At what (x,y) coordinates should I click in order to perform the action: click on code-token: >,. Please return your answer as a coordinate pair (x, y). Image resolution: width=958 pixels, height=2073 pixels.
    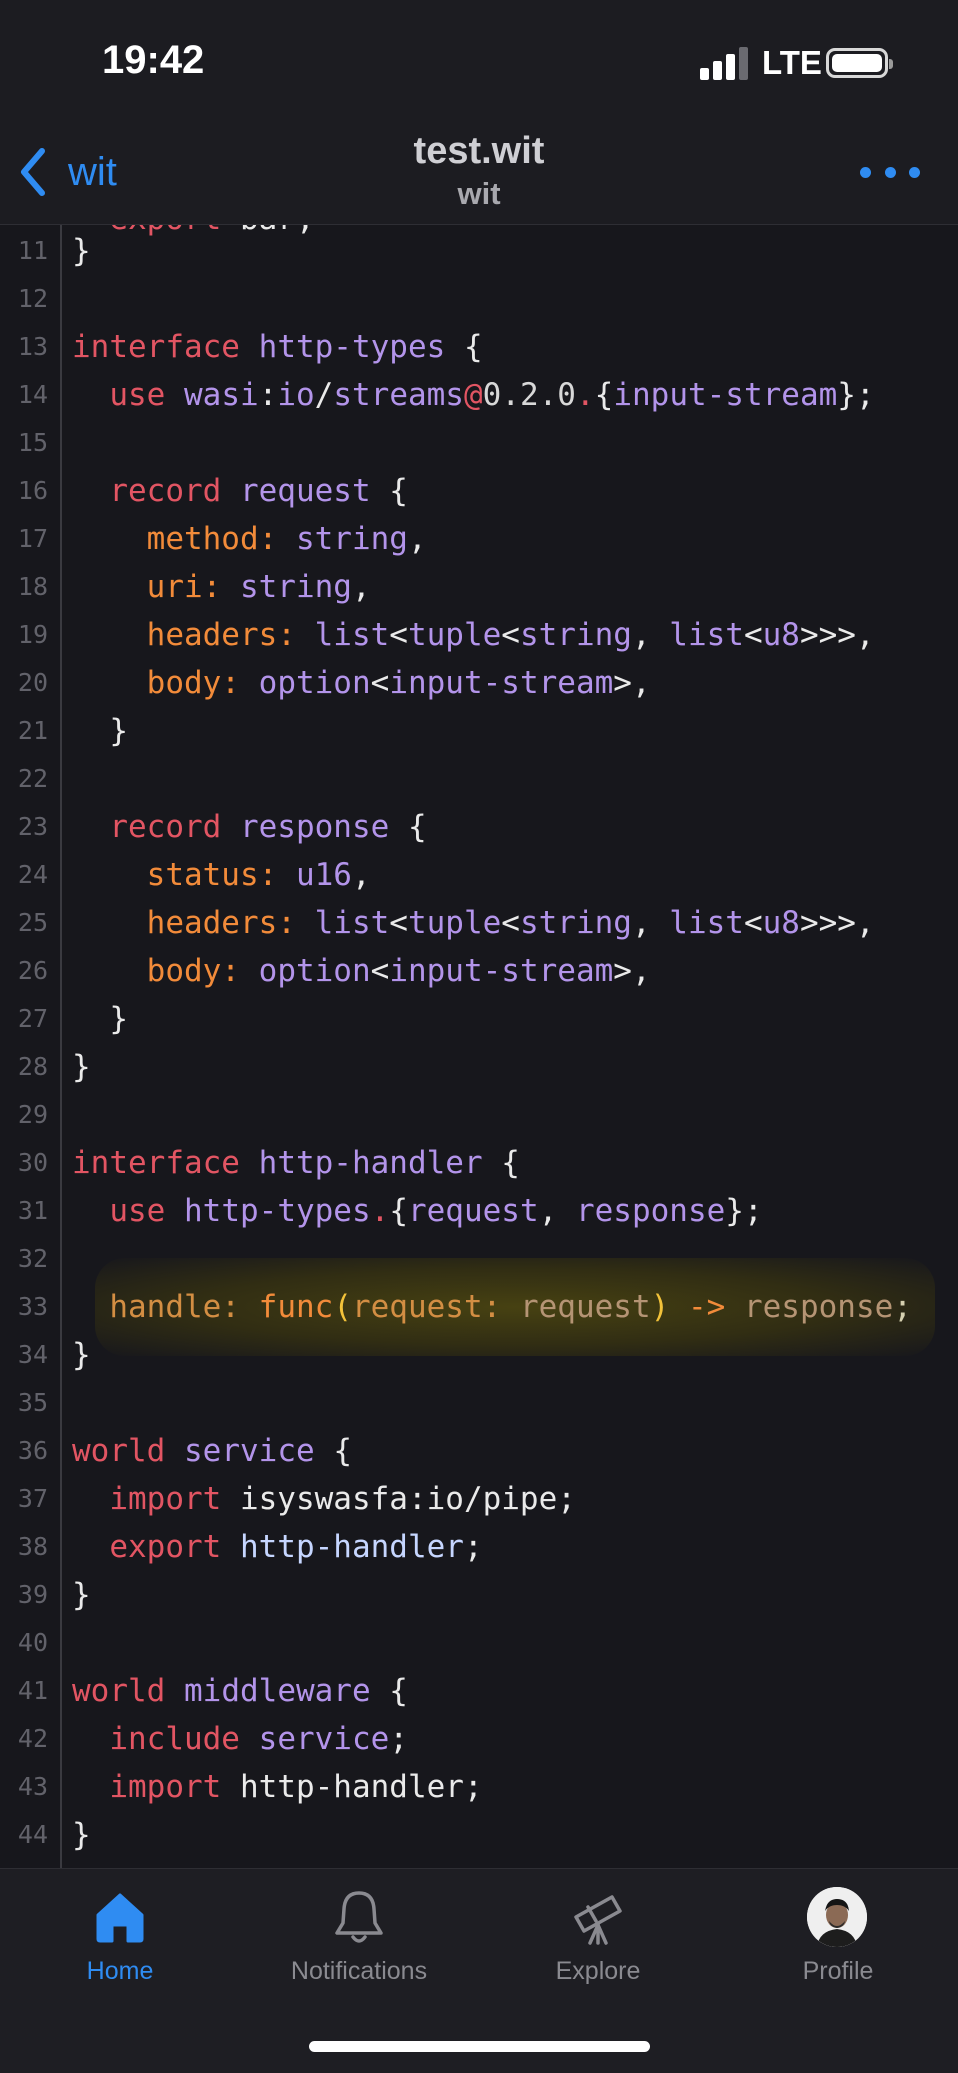
    Looking at the image, I should click on (632, 971).